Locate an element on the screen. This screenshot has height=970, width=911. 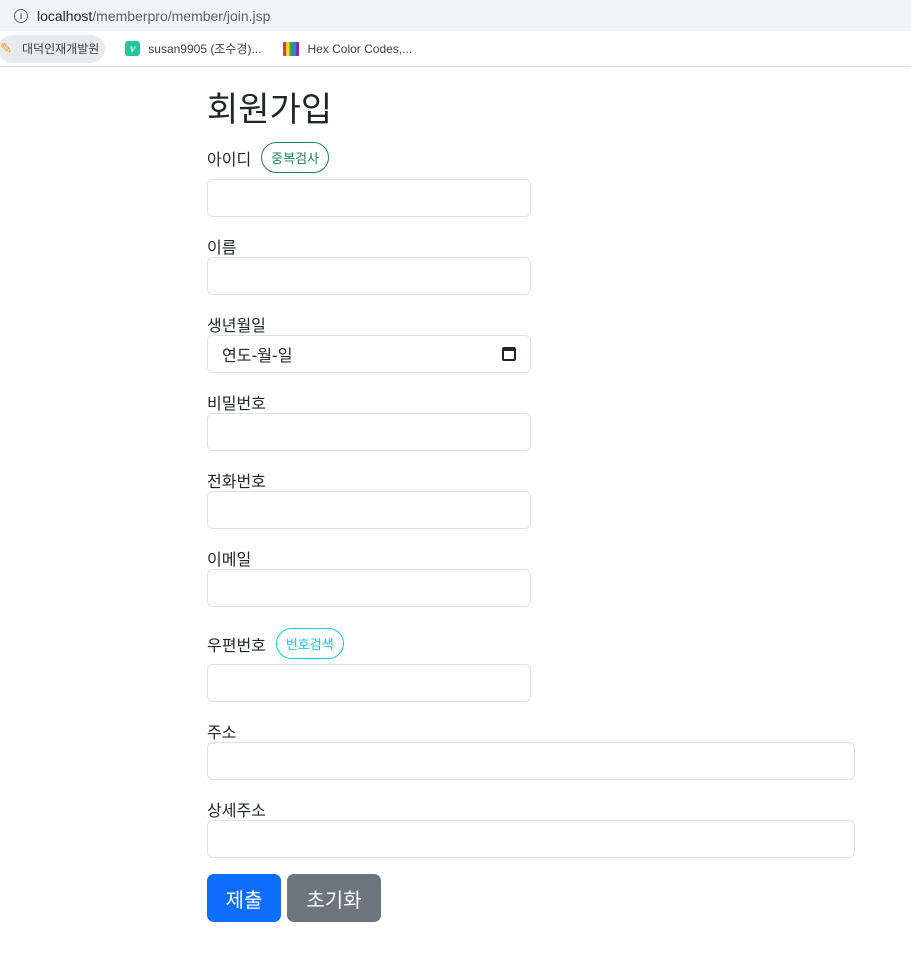
id-label: 아이디 is located at coordinates (229, 159).